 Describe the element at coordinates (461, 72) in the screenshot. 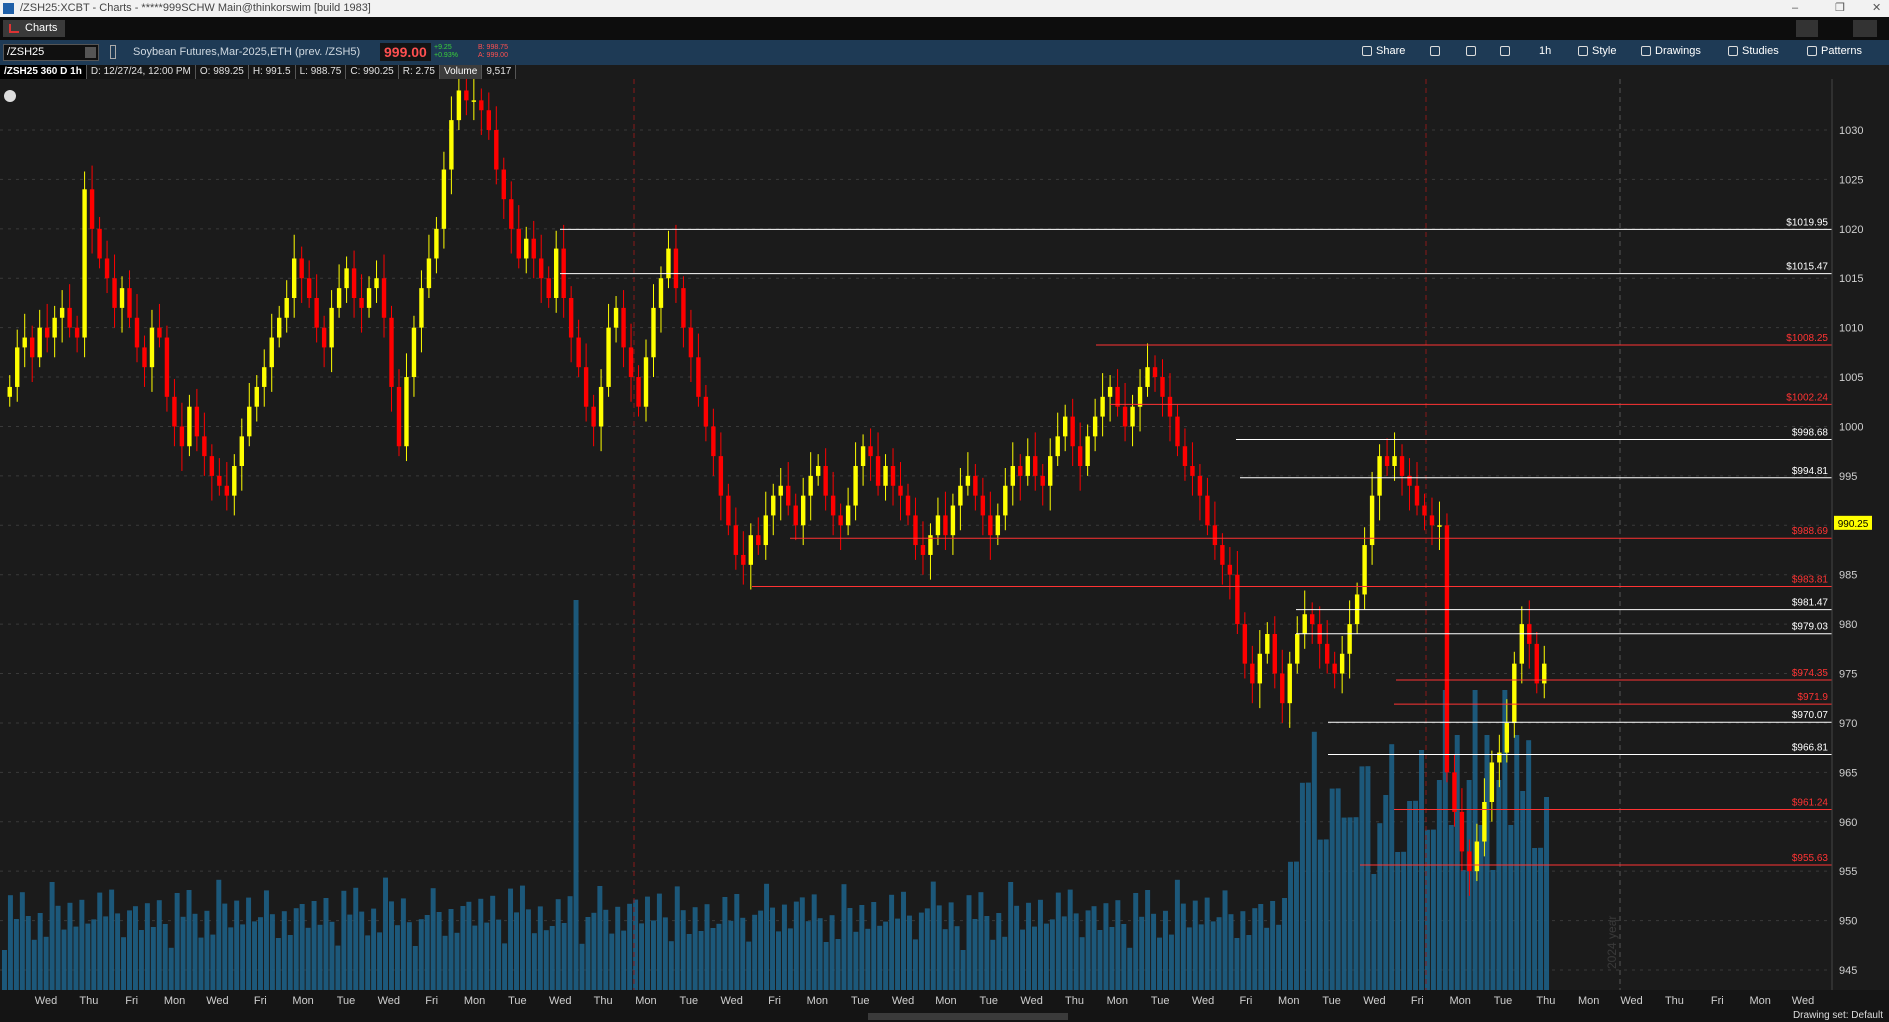

I see `volume-study-label: Volume` at that location.